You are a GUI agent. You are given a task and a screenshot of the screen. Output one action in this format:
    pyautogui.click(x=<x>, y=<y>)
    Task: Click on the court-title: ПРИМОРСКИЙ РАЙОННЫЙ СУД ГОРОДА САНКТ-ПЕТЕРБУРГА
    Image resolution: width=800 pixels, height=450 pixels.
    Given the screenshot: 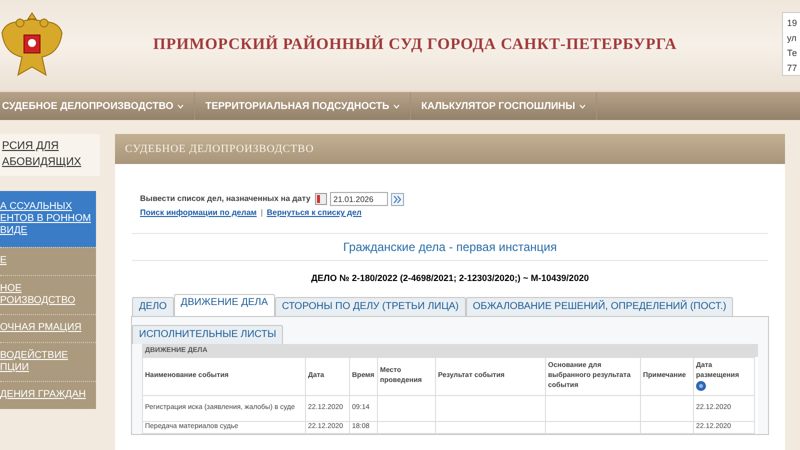 What is the action you would take?
    pyautogui.click(x=415, y=44)
    